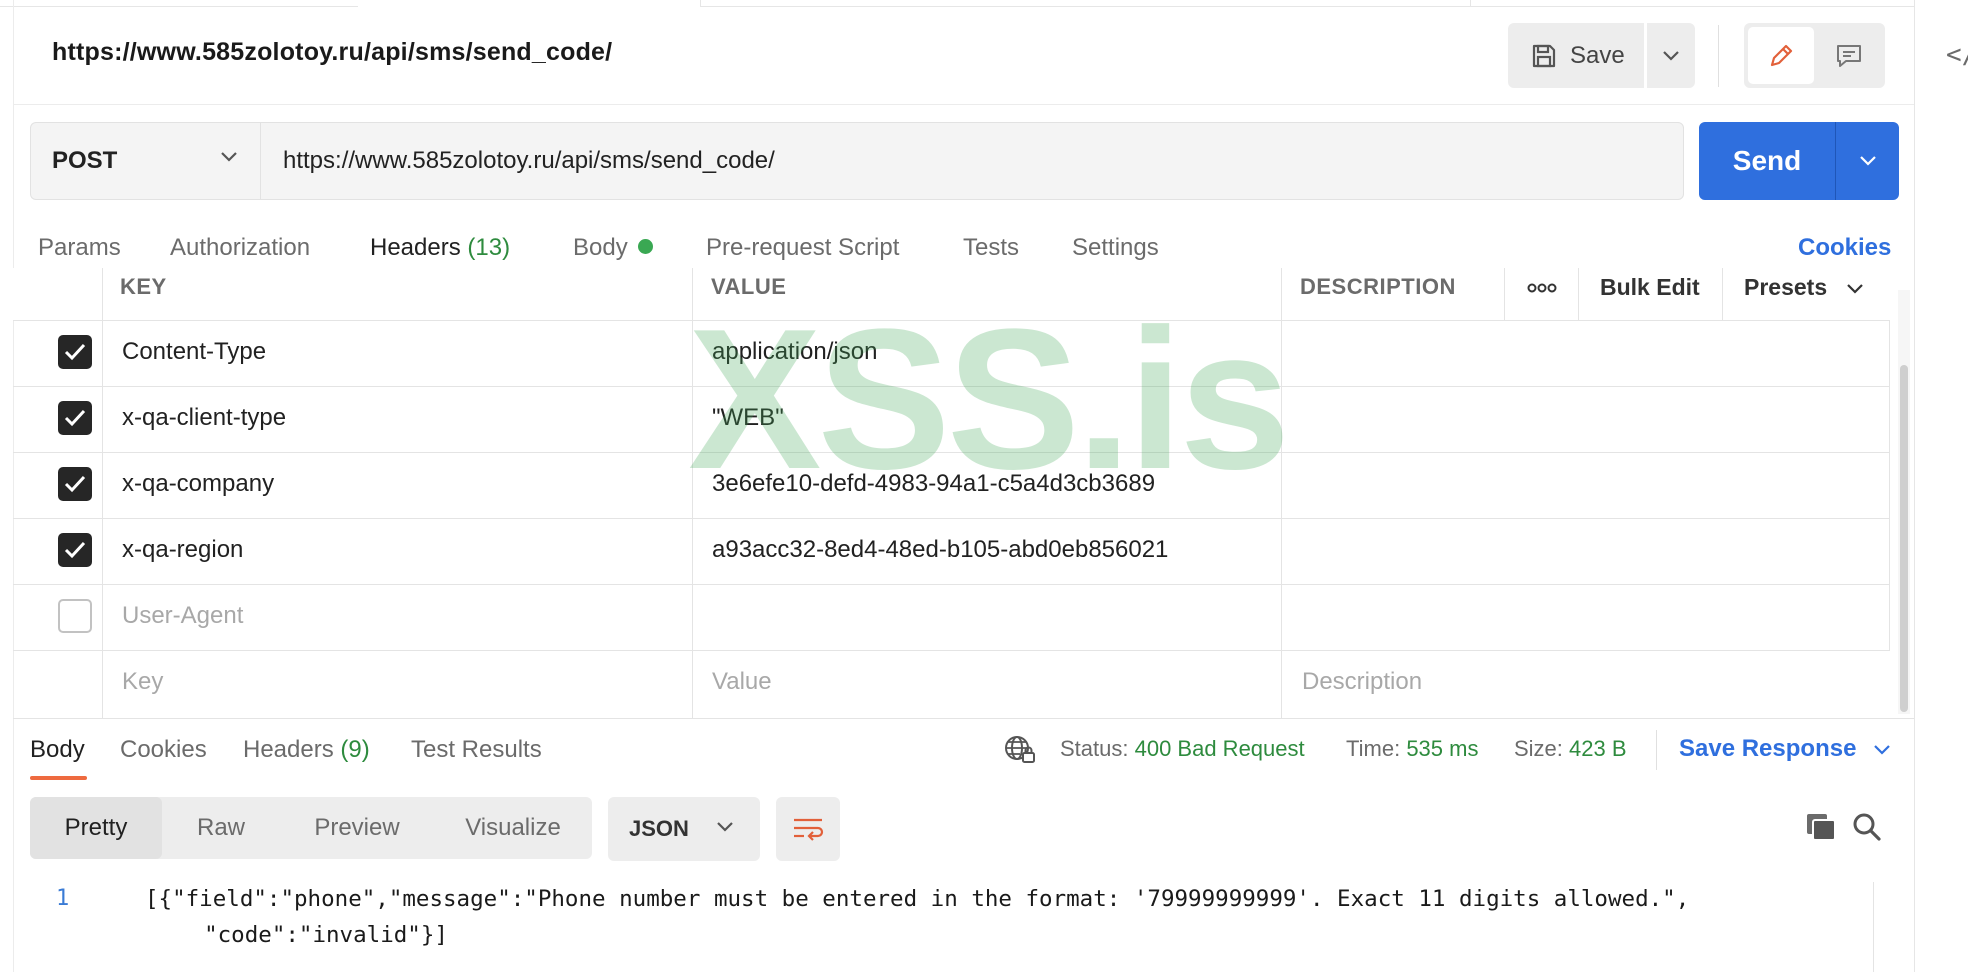 The image size is (1968, 972). What do you see at coordinates (951, 617) in the screenshot?
I see `table-row: User-Agent` at bounding box center [951, 617].